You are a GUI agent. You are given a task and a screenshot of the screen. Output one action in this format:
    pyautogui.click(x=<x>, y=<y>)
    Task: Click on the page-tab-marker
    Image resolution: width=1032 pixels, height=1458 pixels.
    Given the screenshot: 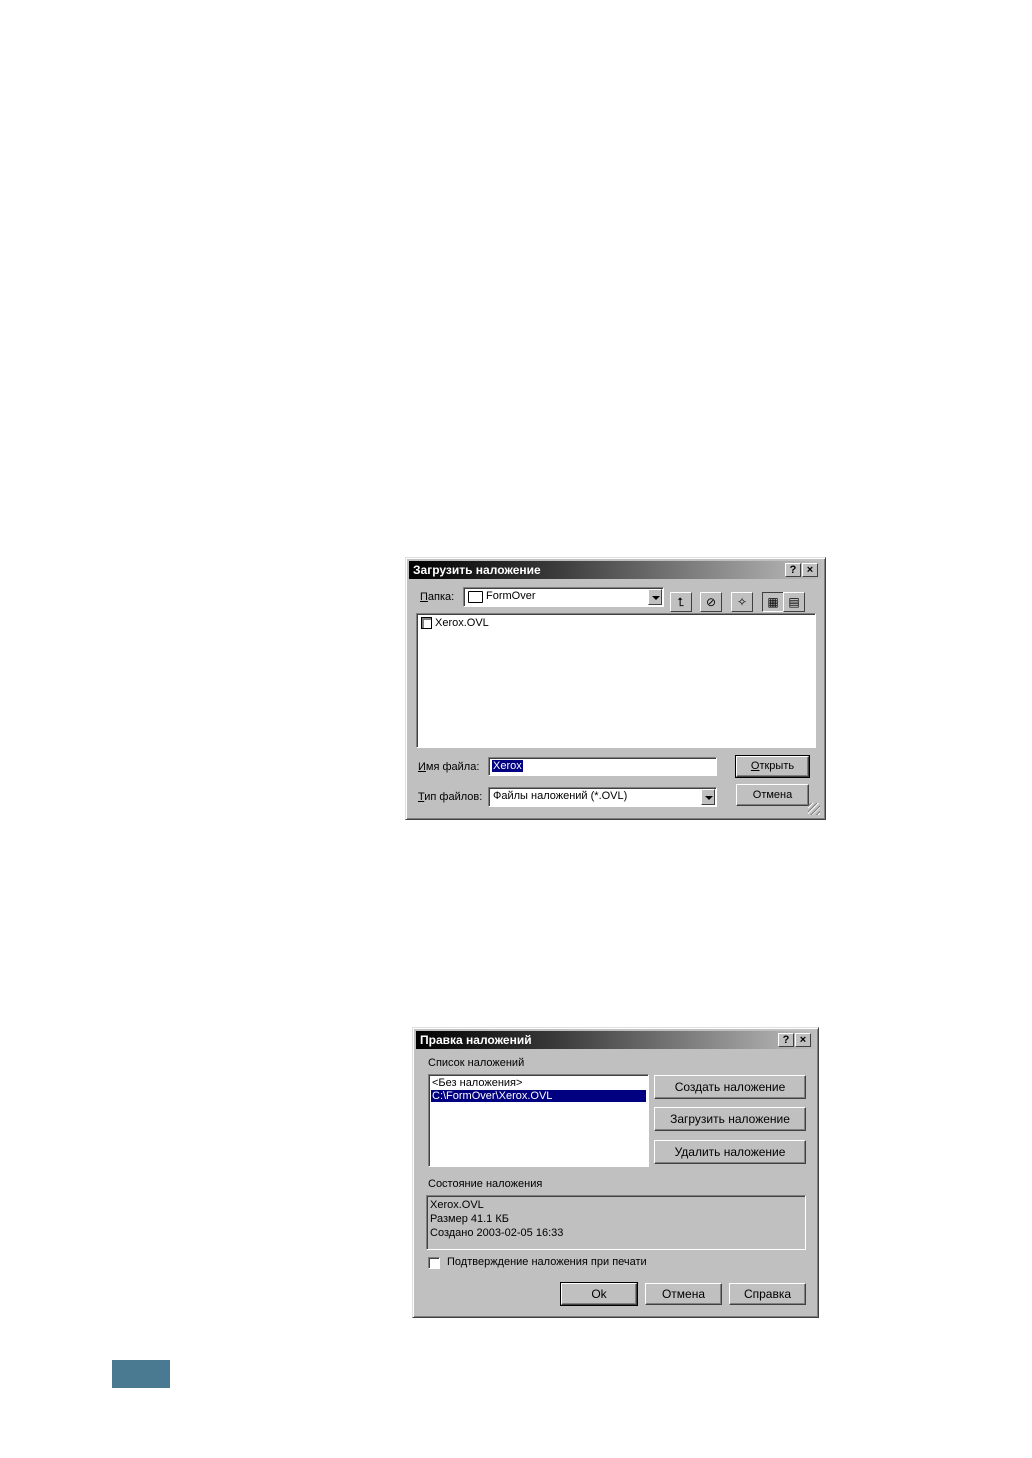 What is the action you would take?
    pyautogui.click(x=141, y=1374)
    